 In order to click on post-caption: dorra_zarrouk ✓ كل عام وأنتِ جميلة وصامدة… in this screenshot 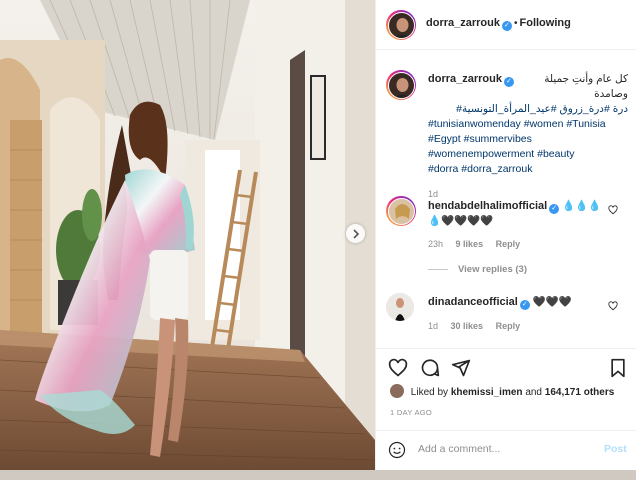, I will do `click(528, 137)`.